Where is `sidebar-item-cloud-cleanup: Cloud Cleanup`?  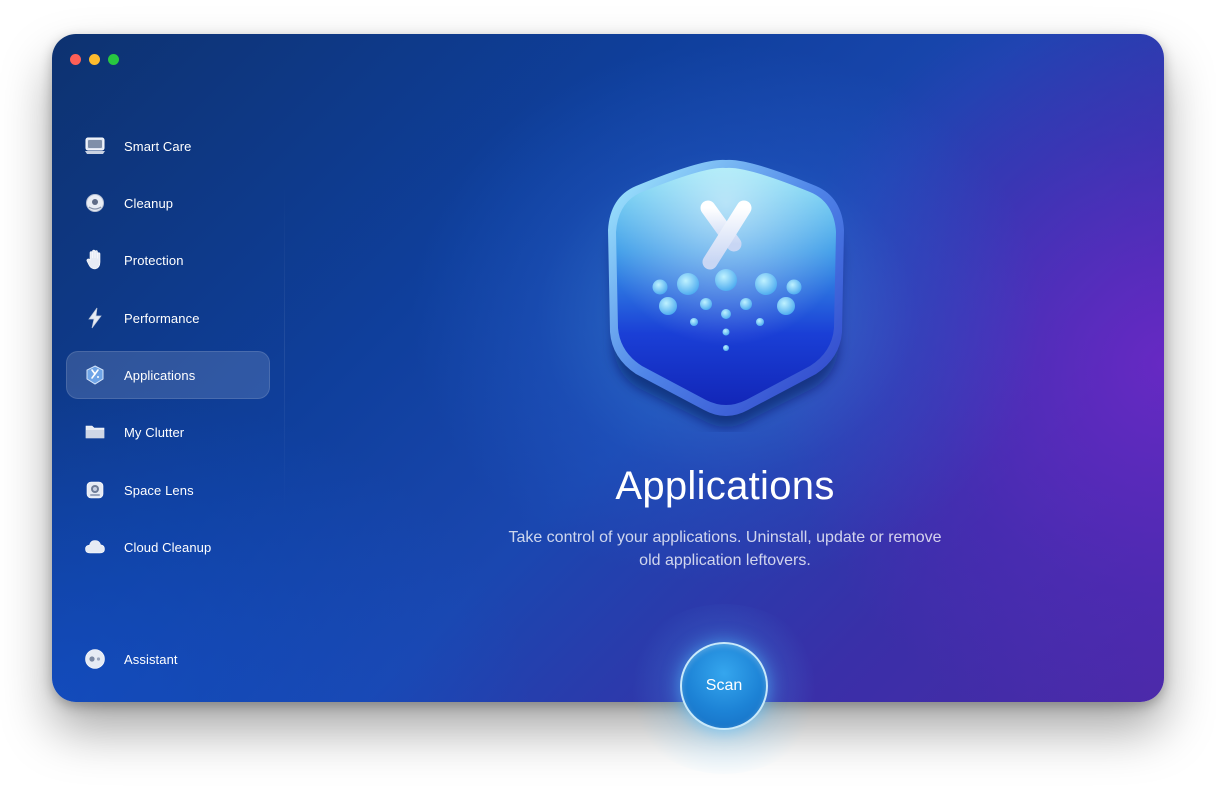
sidebar-item-cloud-cleanup: Cloud Cleanup is located at coordinates (168, 547).